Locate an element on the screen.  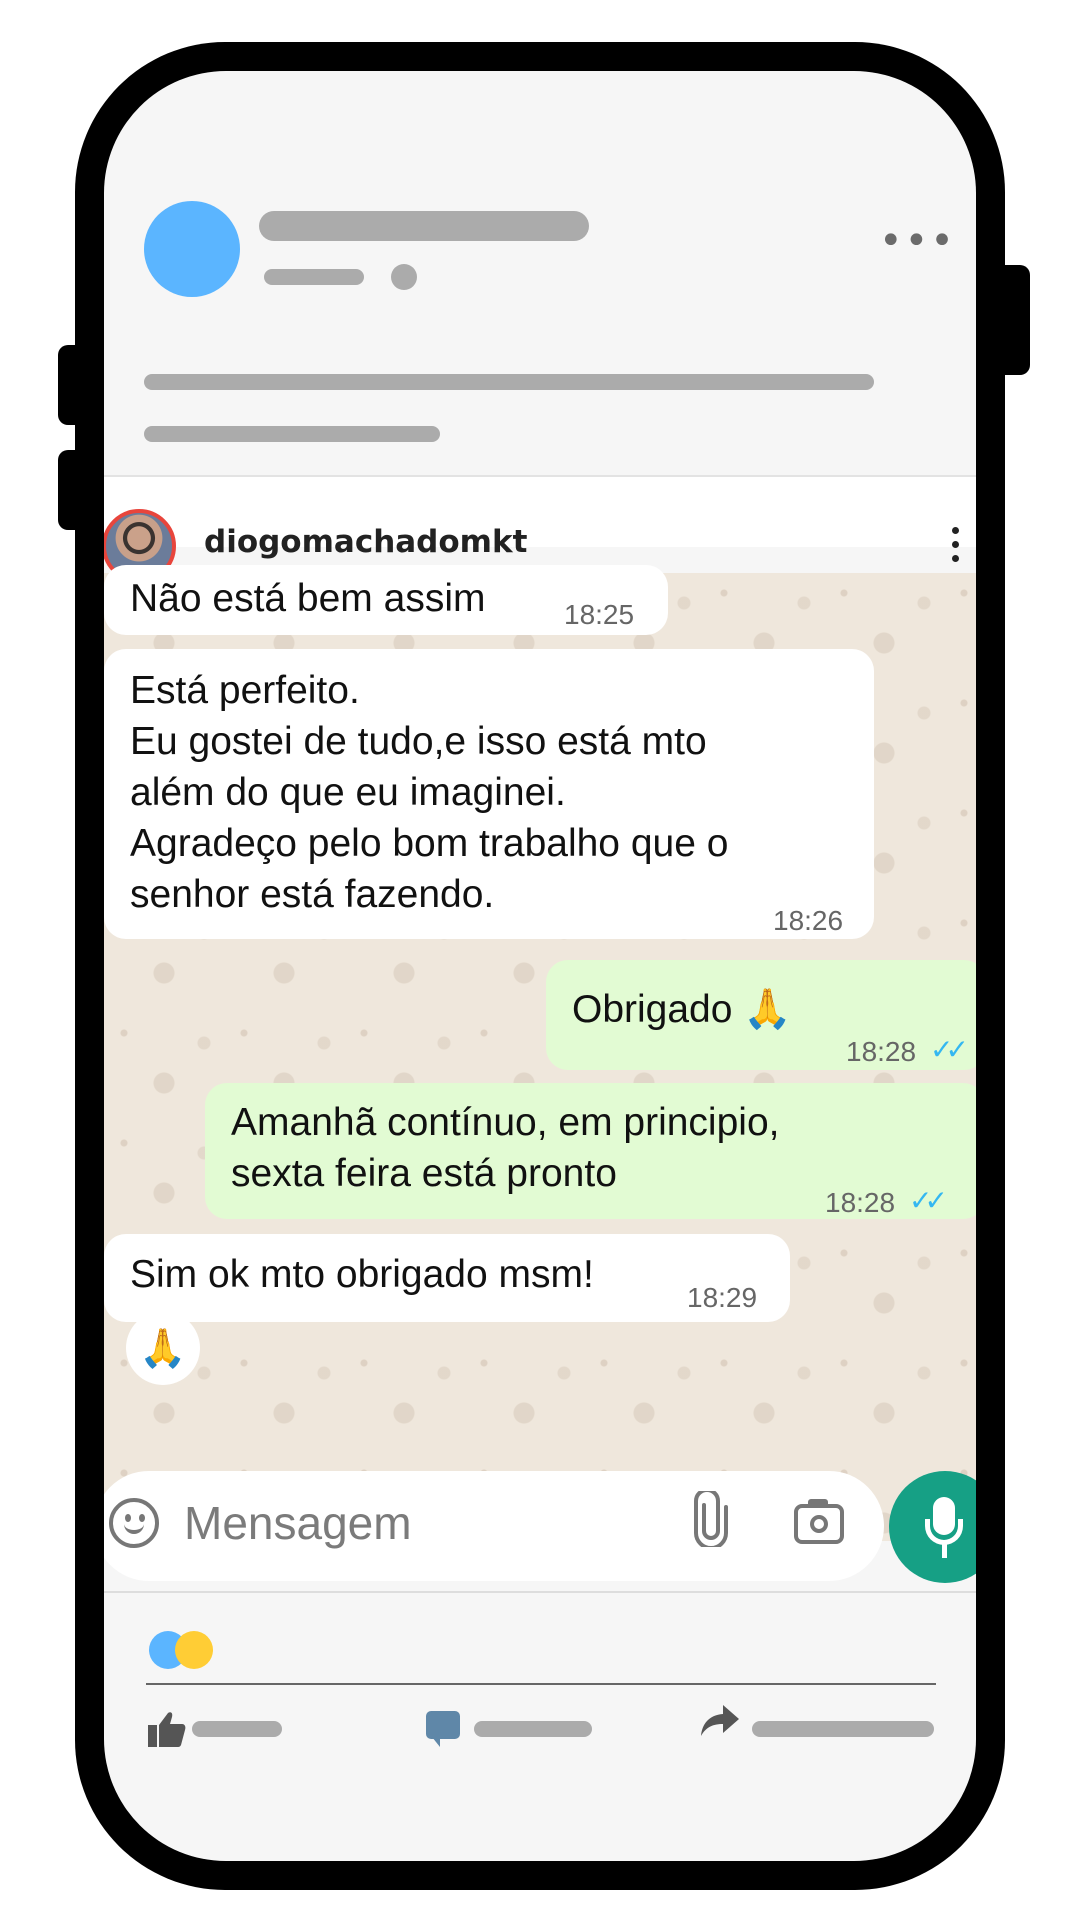
message-input: Mensagem is located at coordinates (298, 1523).